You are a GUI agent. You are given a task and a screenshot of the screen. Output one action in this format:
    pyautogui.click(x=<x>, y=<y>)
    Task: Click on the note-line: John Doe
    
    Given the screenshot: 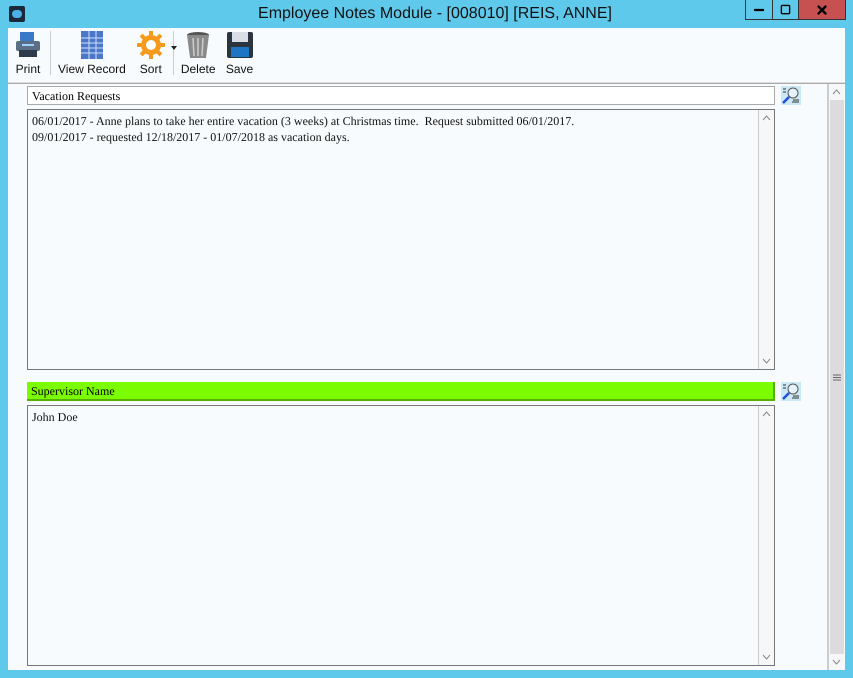 What is the action you would take?
    pyautogui.click(x=55, y=417)
    